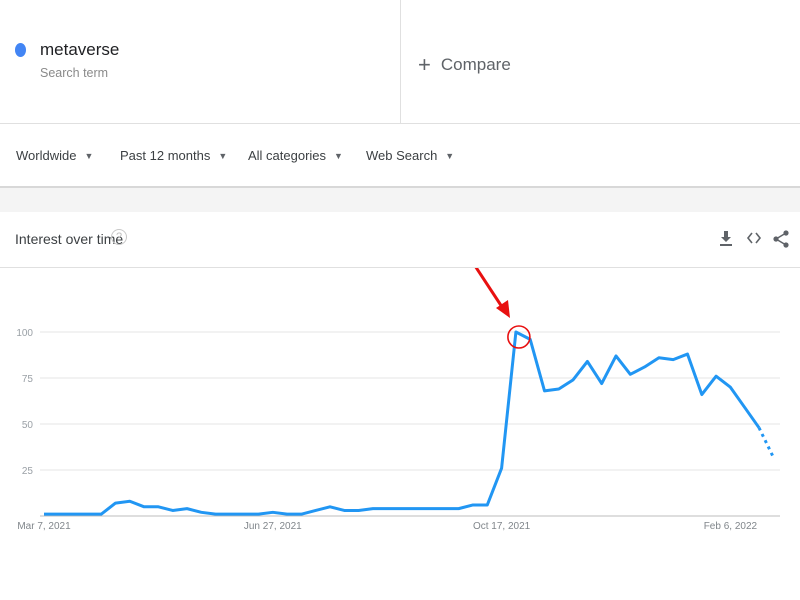 The height and width of the screenshot is (600, 800). Describe the element at coordinates (754, 240) in the screenshot. I see `embed-icon` at that location.